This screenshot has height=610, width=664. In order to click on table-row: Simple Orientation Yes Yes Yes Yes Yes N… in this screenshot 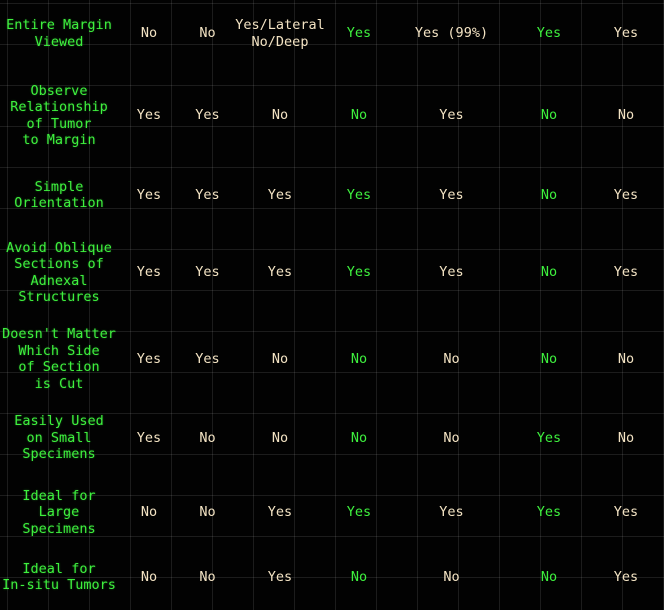, I will do `click(332, 195)`.